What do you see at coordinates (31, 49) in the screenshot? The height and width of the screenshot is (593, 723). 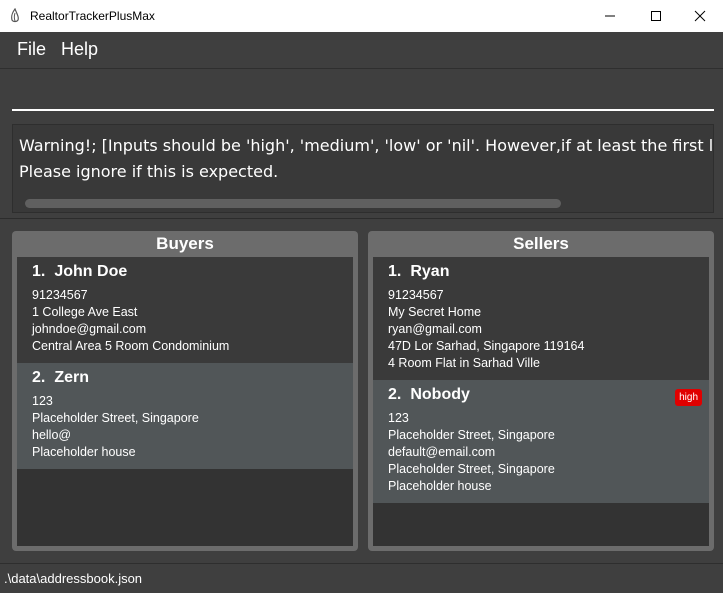 I see `menu-file: File` at bounding box center [31, 49].